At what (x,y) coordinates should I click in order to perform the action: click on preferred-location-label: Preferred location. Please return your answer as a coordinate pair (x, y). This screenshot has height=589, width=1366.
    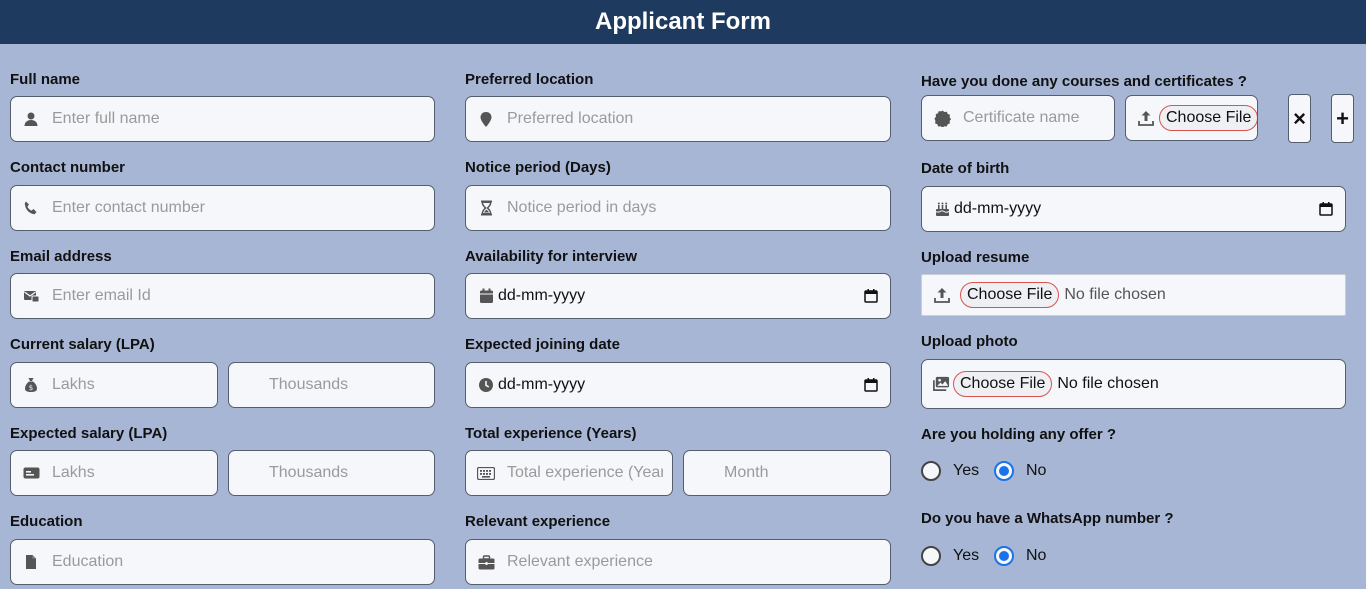
    Looking at the image, I should click on (529, 79).